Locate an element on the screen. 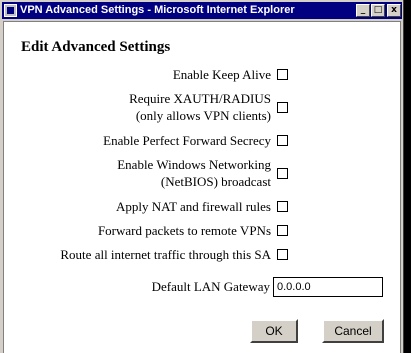  option-label-line: (NetBIOS) broadcast is located at coordinates (215, 181).